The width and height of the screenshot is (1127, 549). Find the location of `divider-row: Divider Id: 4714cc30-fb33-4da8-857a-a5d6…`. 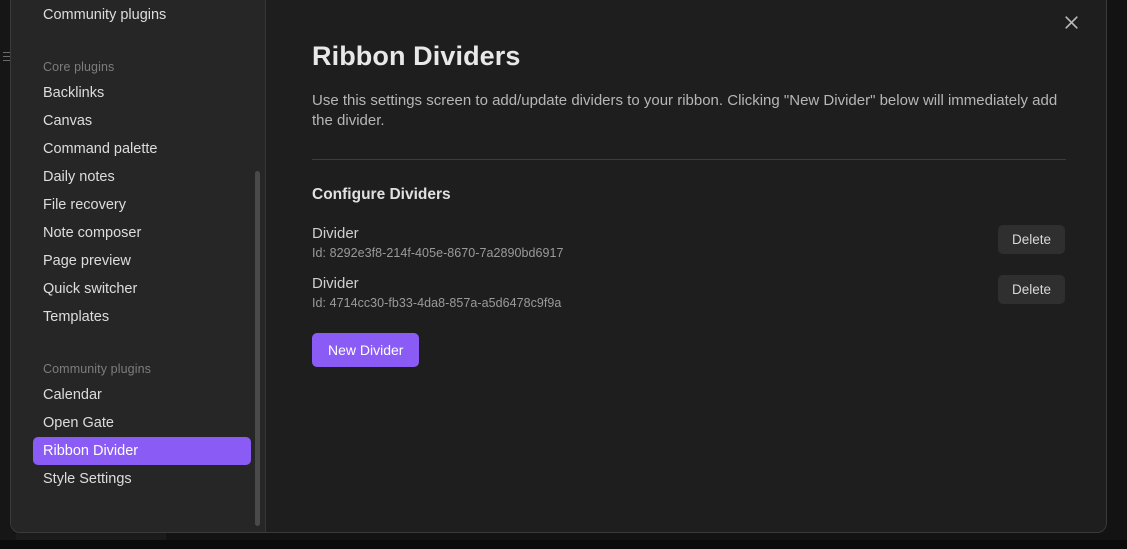

divider-row: Divider Id: 4714cc30-fb33-4da8-857a-a5d6… is located at coordinates (688, 292).